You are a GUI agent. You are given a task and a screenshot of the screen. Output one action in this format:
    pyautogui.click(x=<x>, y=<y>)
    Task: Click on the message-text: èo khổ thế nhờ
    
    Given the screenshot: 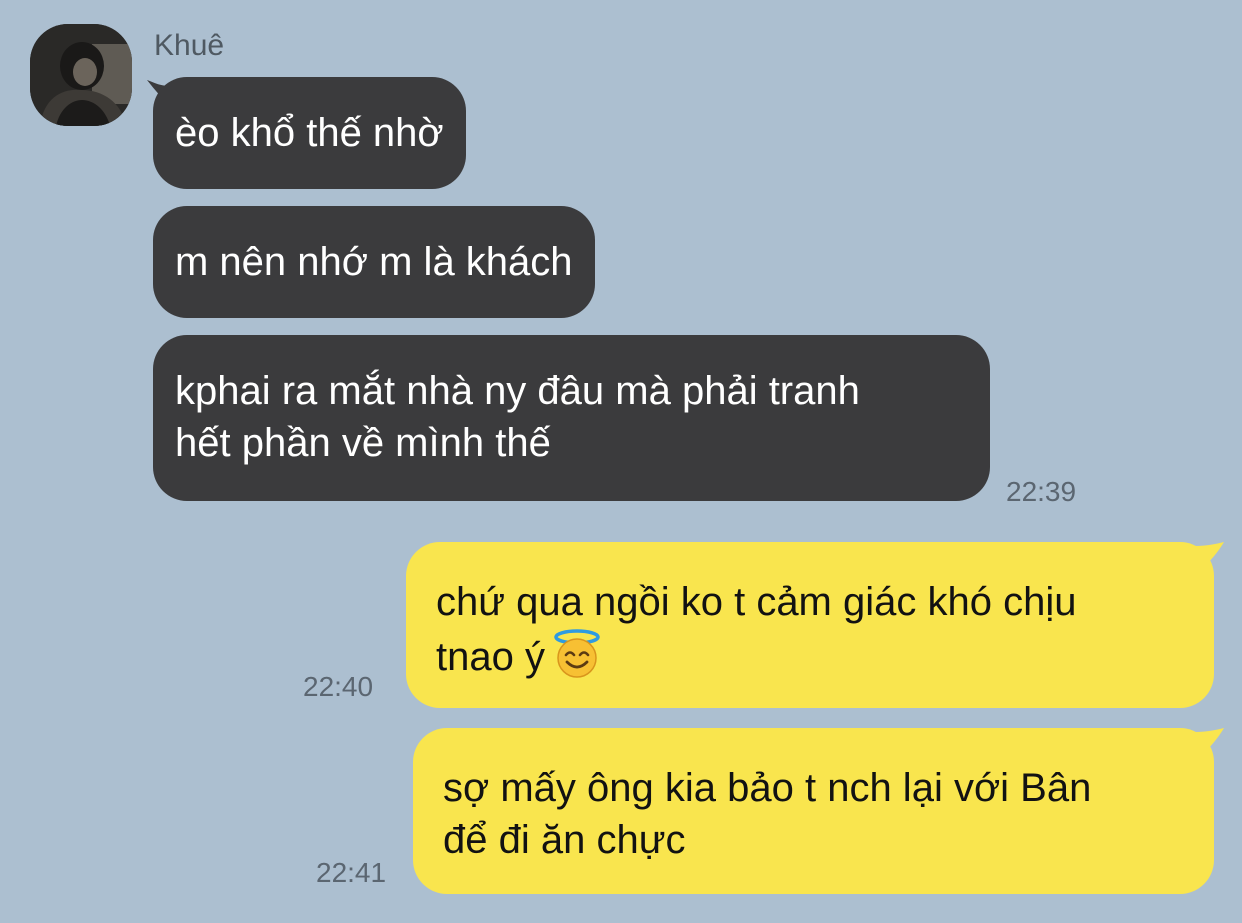 What is the action you would take?
    pyautogui.click(x=309, y=133)
    